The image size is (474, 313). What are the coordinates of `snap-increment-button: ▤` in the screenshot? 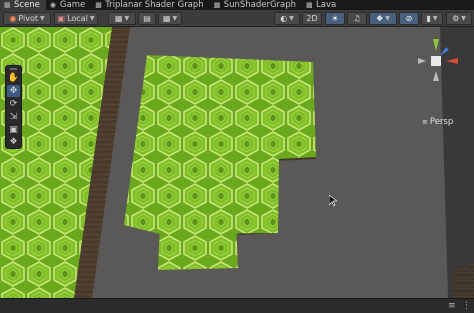 It's located at (147, 18).